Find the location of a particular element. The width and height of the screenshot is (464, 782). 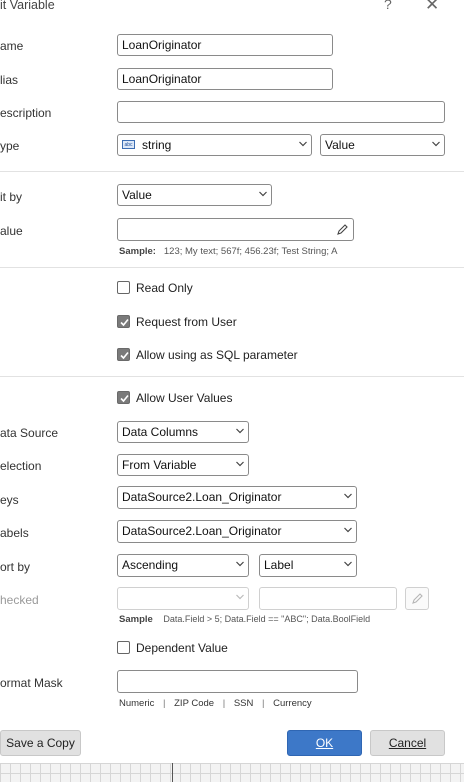

cancel-button: Cancel is located at coordinates (407, 743).